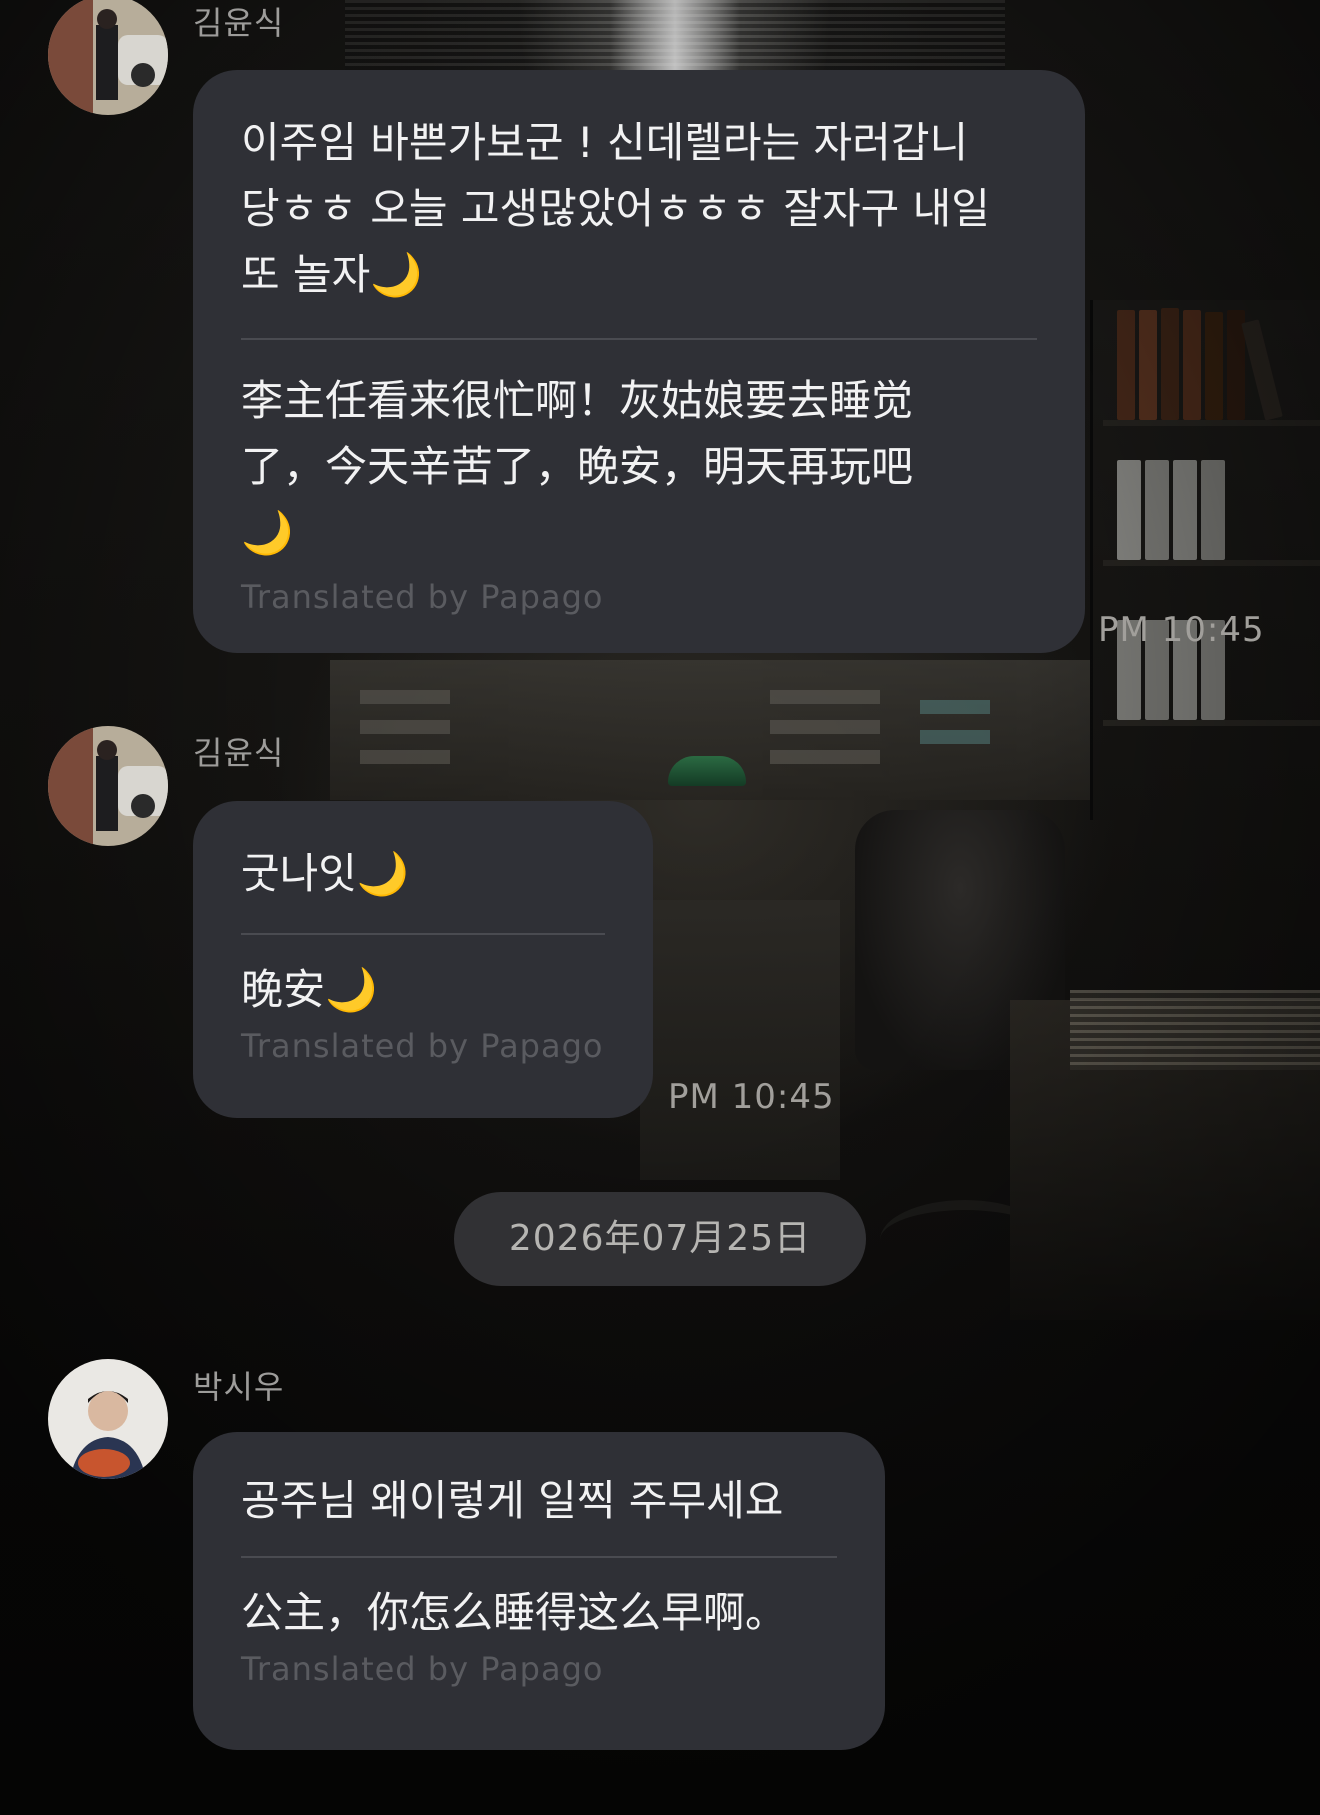 The height and width of the screenshot is (1815, 1320). Describe the element at coordinates (423, 979) in the screenshot. I see `message-translated-text: 晚安🌙` at that location.